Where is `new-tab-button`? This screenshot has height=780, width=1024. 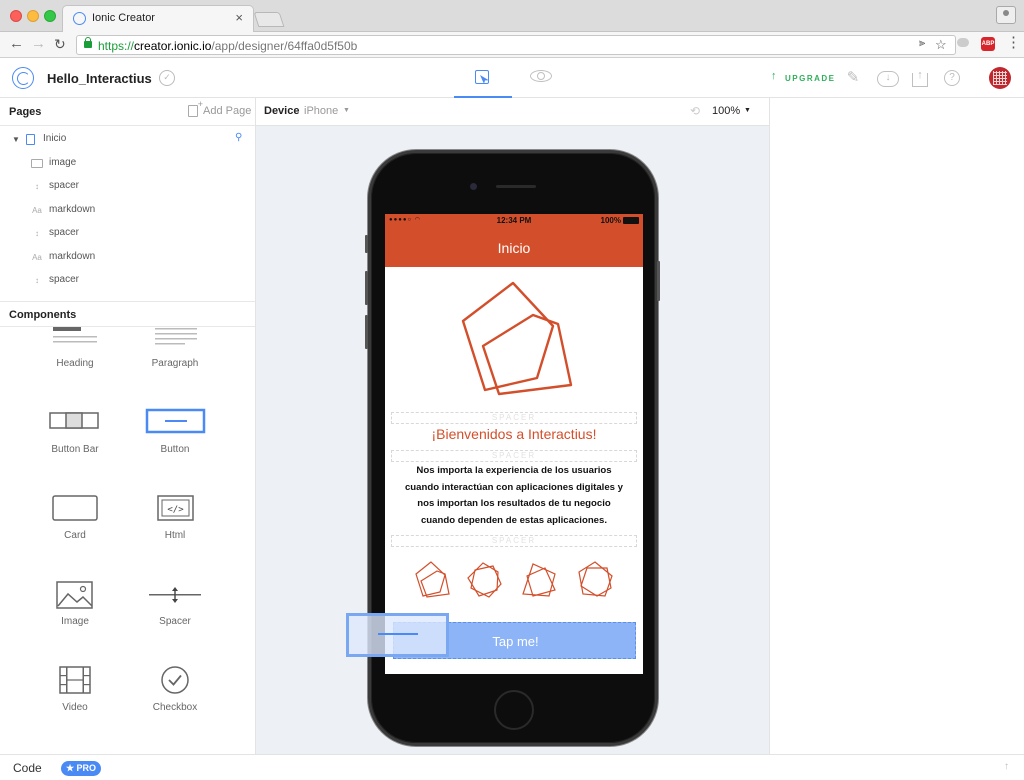 new-tab-button is located at coordinates (269, 19).